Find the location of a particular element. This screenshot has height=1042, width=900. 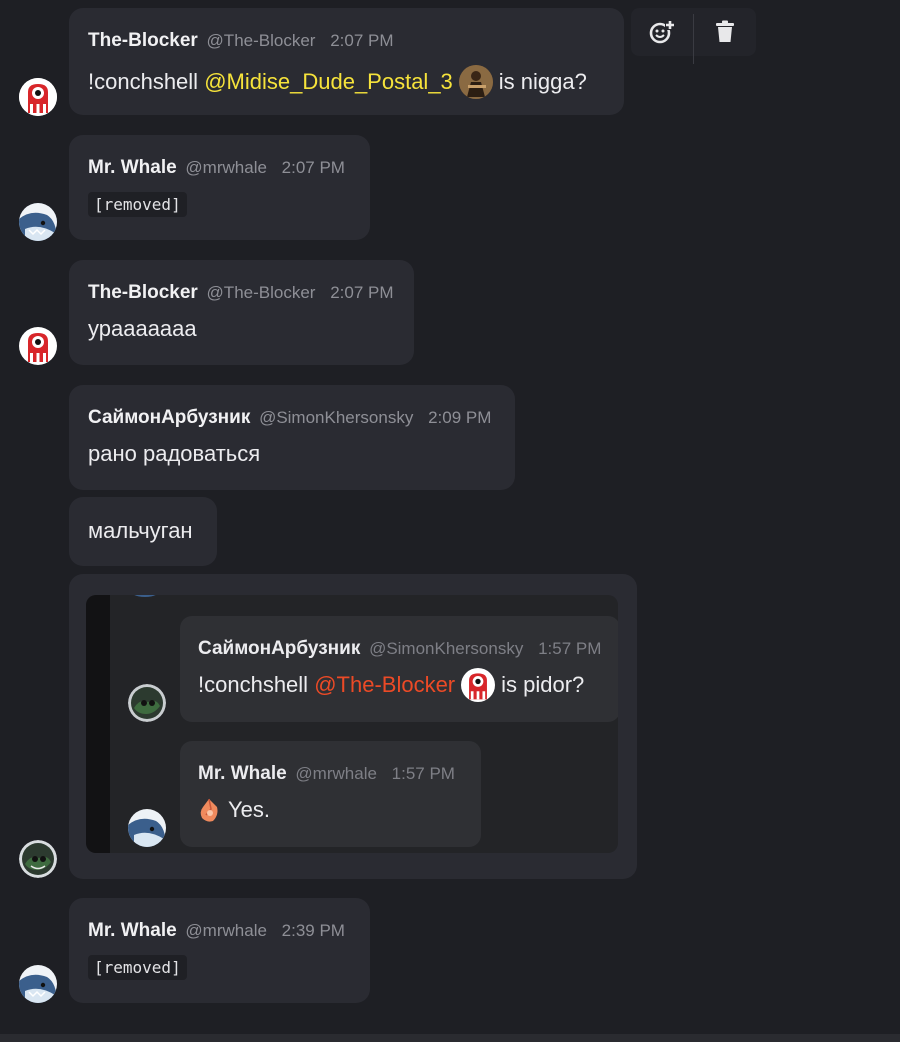

timestamp: 2:09 PM is located at coordinates (460, 417).